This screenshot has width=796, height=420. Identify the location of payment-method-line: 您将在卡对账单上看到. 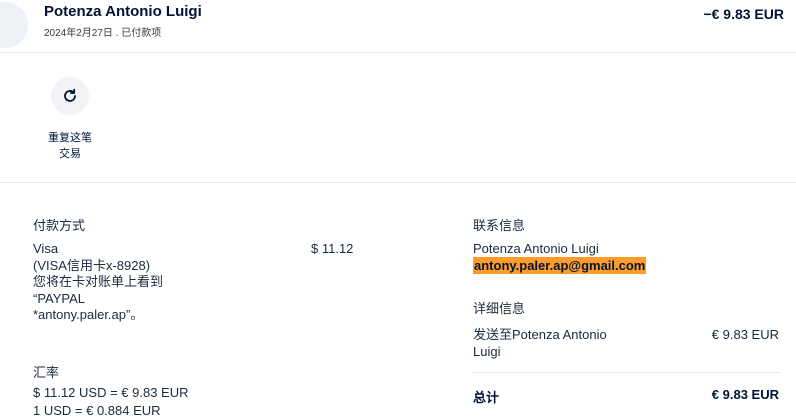
(98, 281).